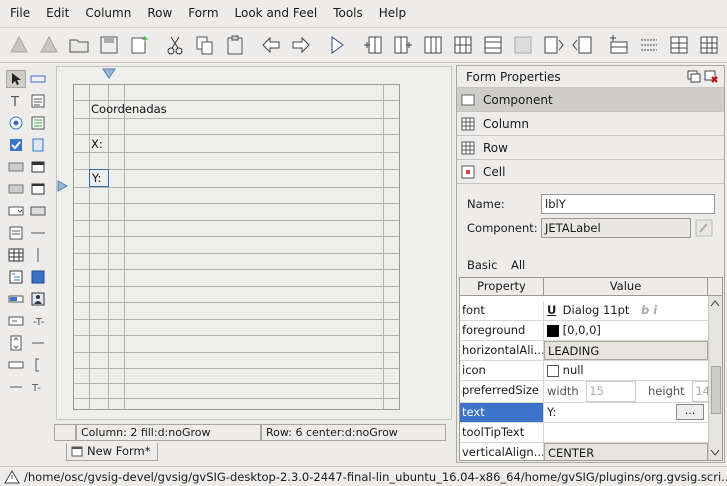 The image size is (727, 486). What do you see at coordinates (38, 233) in the screenshot?
I see `separator-tool-icon` at bounding box center [38, 233].